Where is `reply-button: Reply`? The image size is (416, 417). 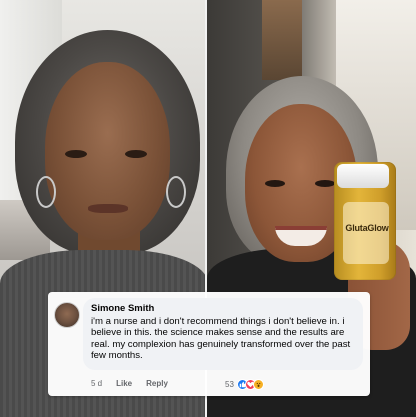
reply-button: Reply is located at coordinates (157, 383).